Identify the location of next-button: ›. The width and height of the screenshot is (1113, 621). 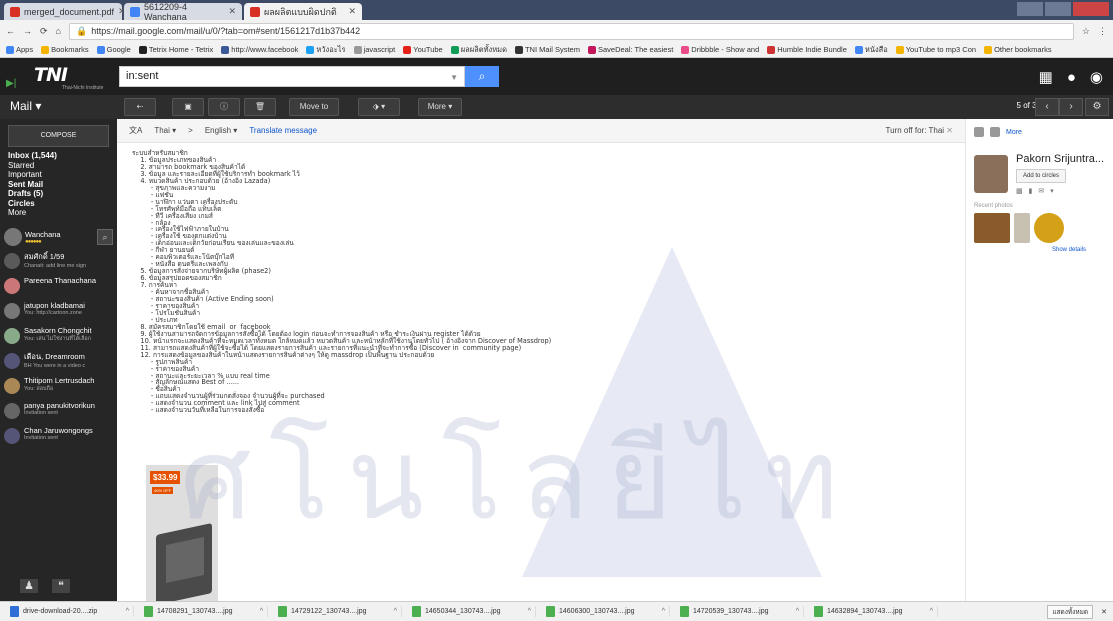
(1071, 107).